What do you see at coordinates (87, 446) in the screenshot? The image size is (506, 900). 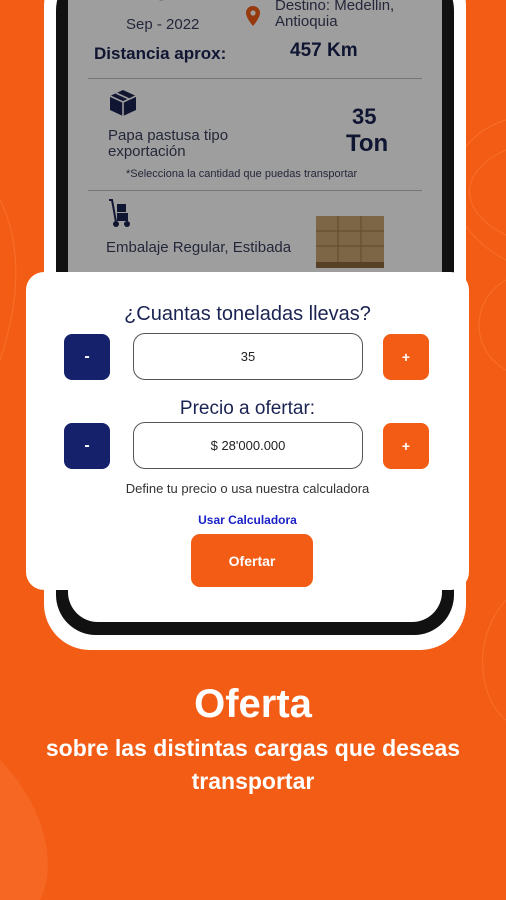 I see `price-decrement-button: -` at bounding box center [87, 446].